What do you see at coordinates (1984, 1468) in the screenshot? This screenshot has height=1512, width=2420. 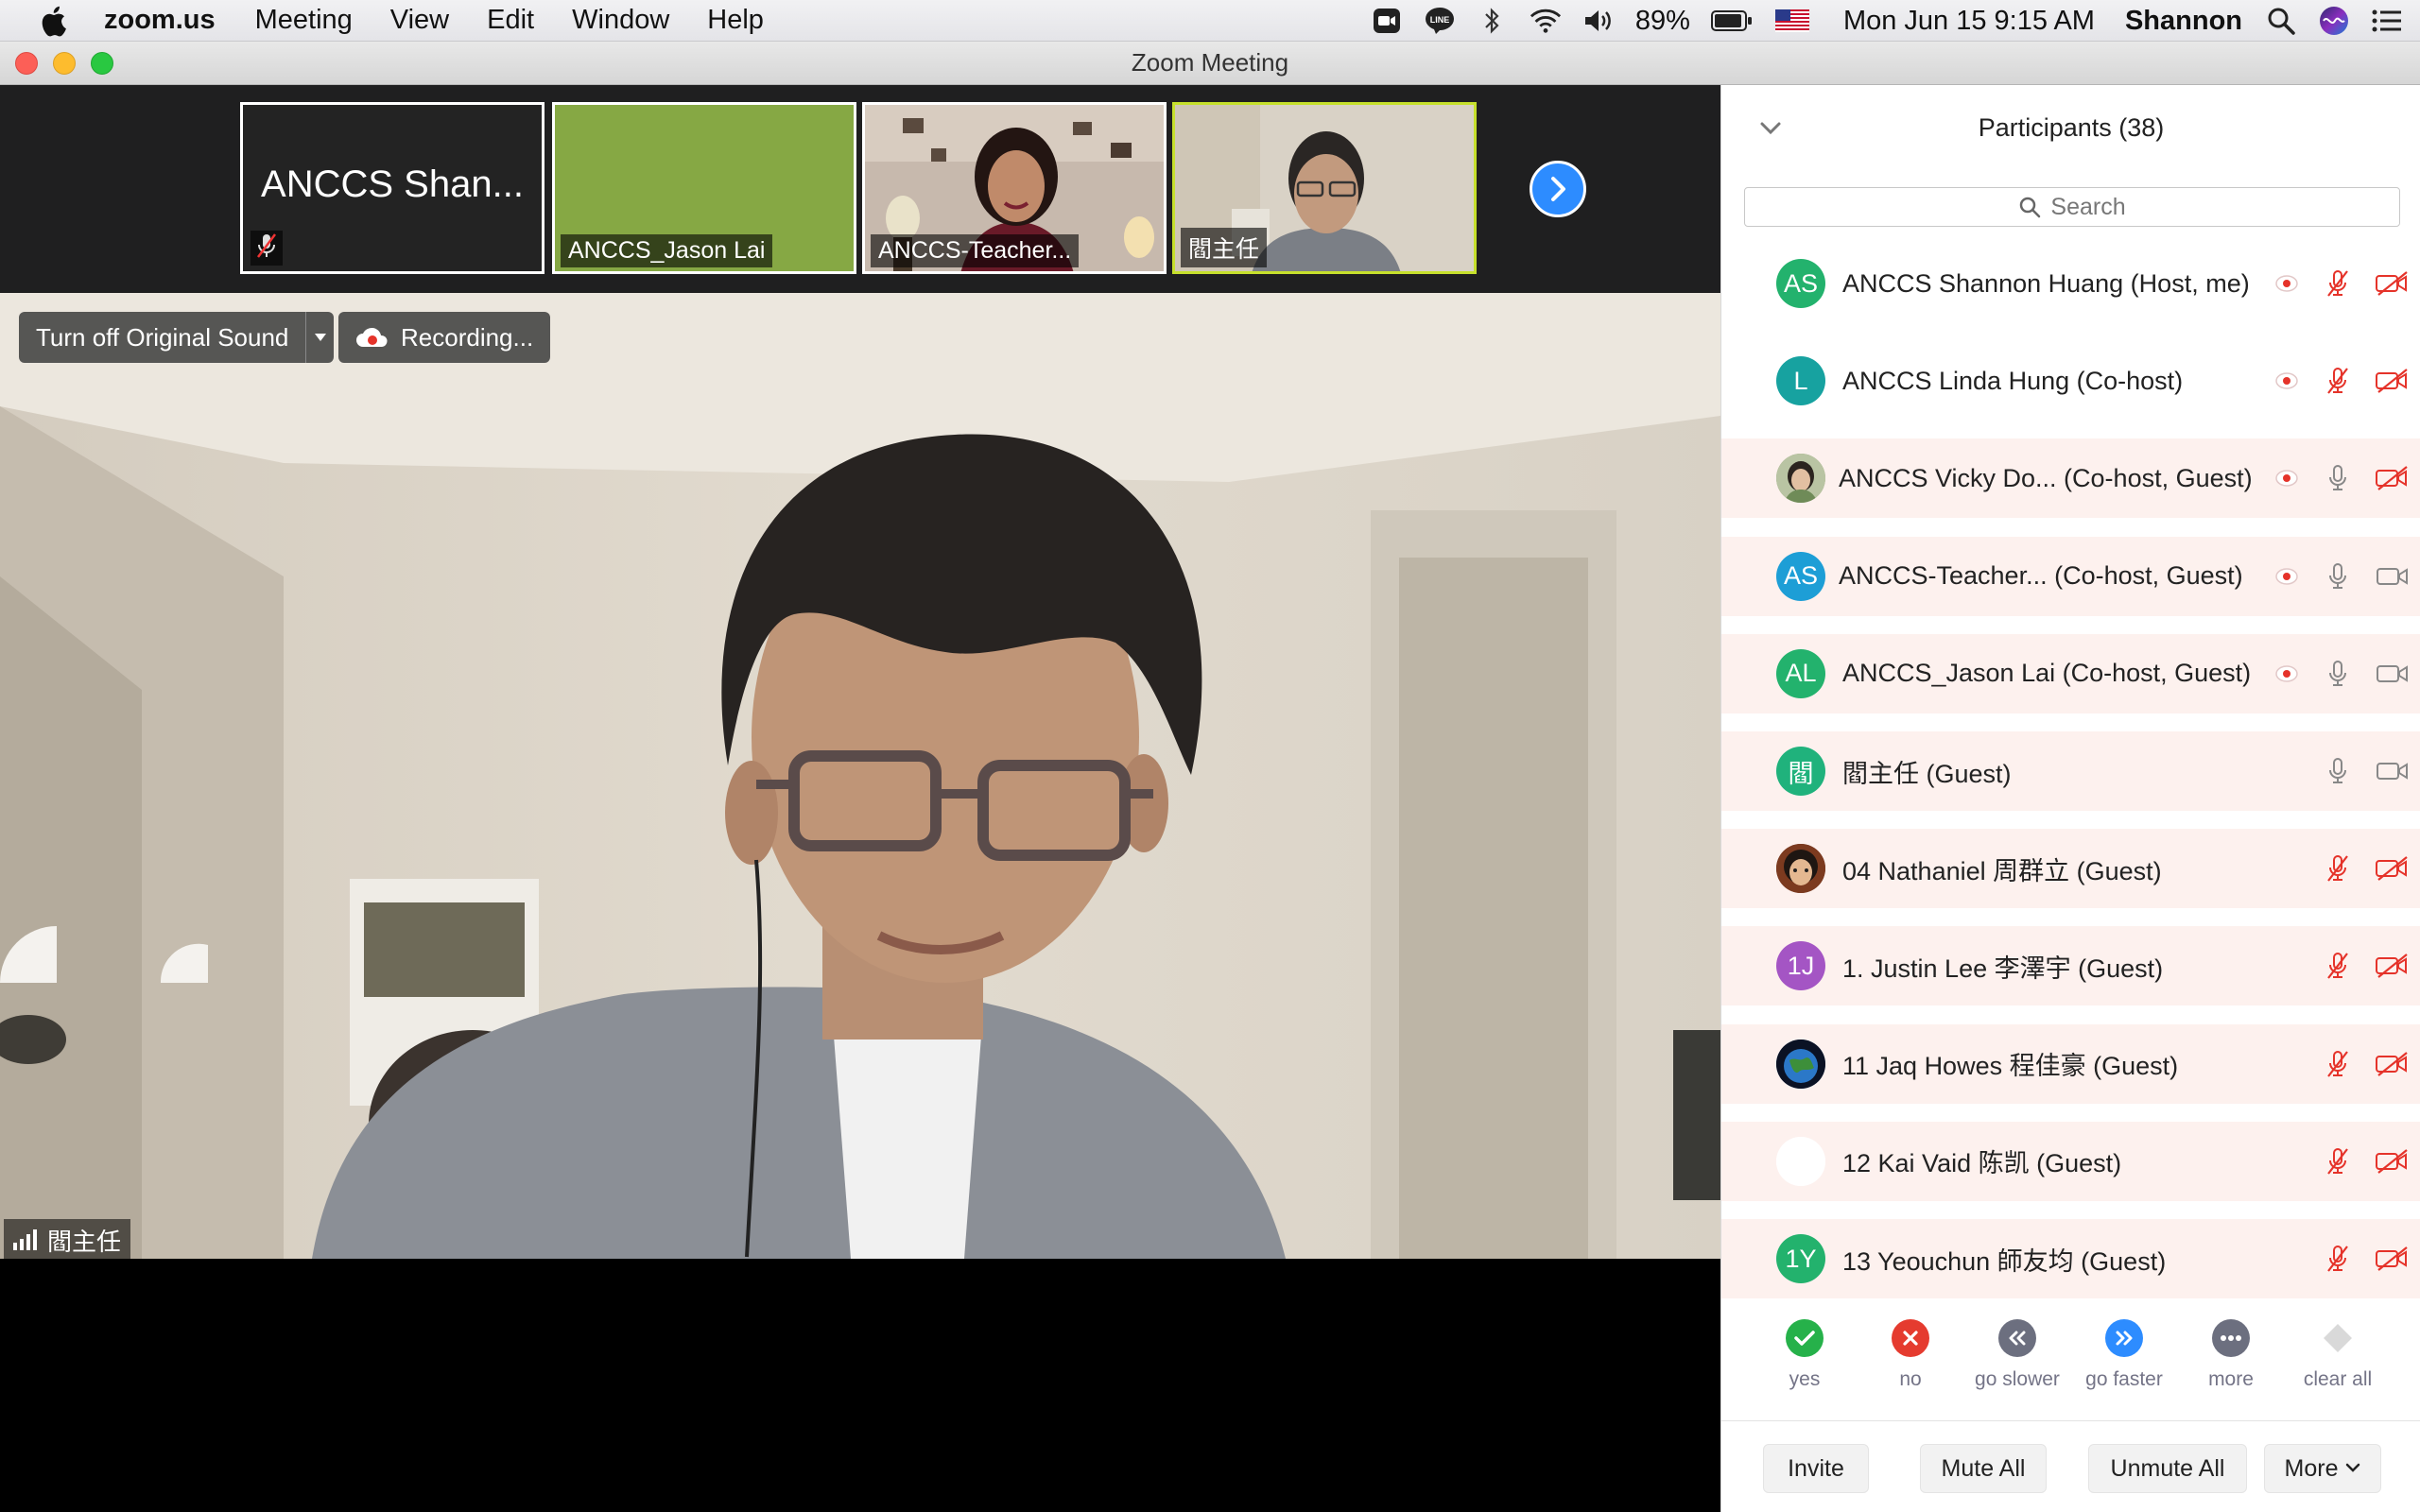 I see `mute-all-button: Mute All` at bounding box center [1984, 1468].